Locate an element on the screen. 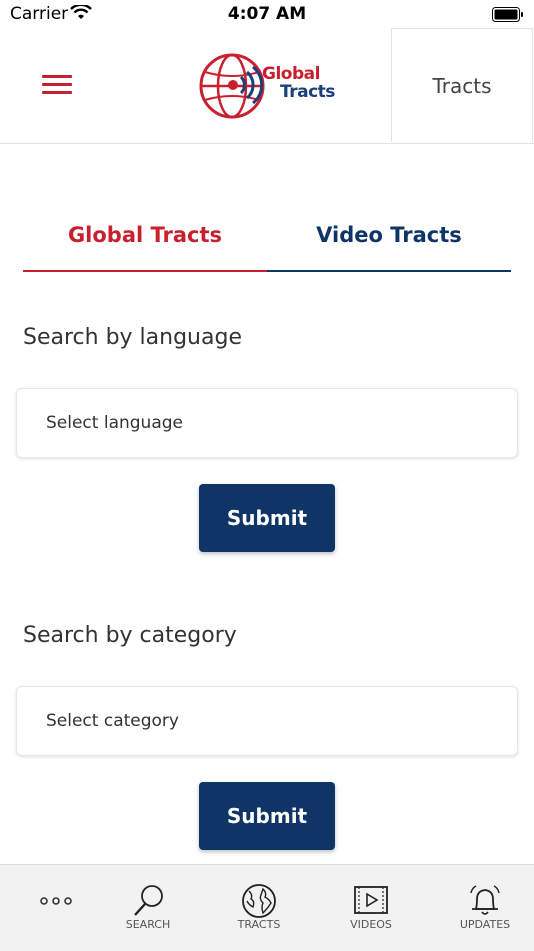 The width and height of the screenshot is (534, 951). tab-search: SEARCH is located at coordinates (148, 908).